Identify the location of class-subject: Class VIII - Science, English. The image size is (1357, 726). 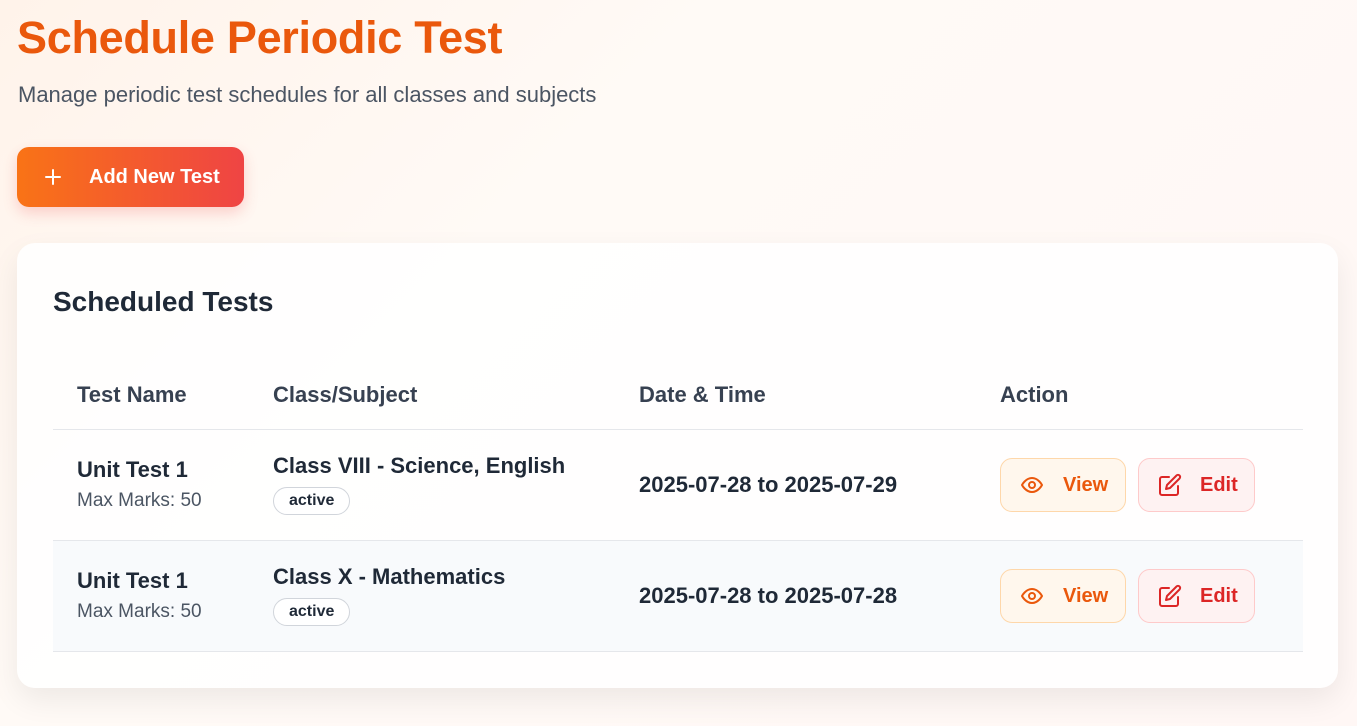
(419, 465).